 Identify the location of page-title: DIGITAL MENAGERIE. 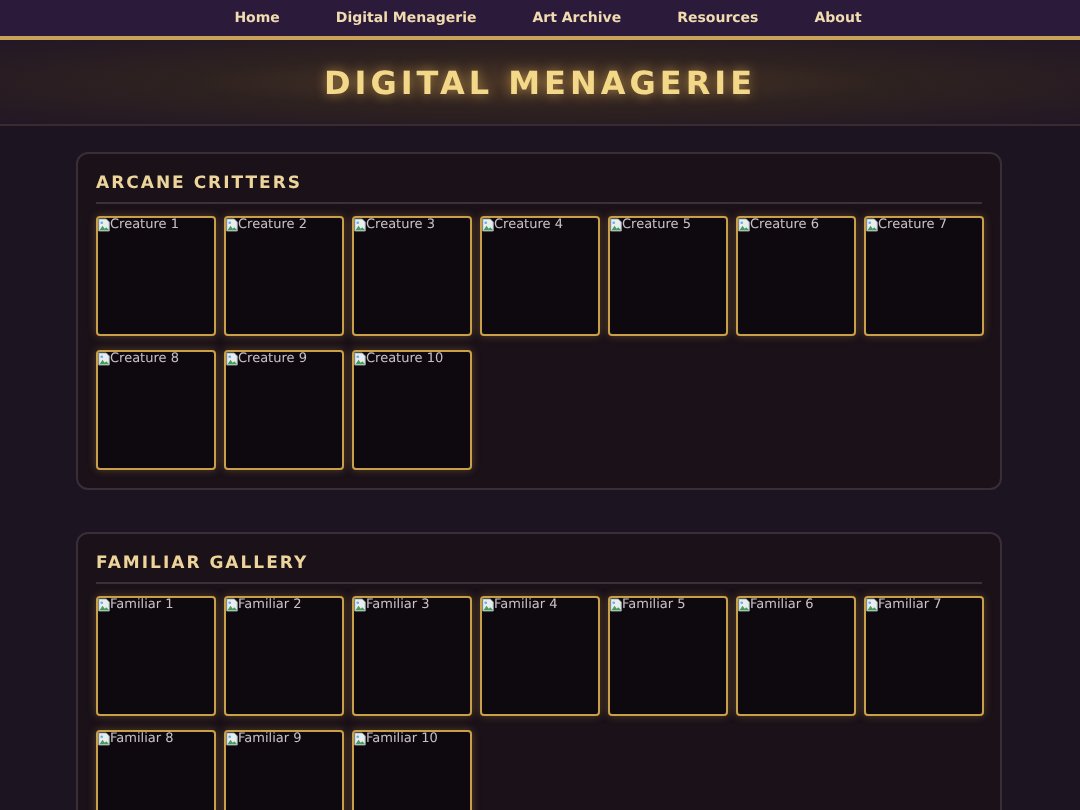
(540, 82).